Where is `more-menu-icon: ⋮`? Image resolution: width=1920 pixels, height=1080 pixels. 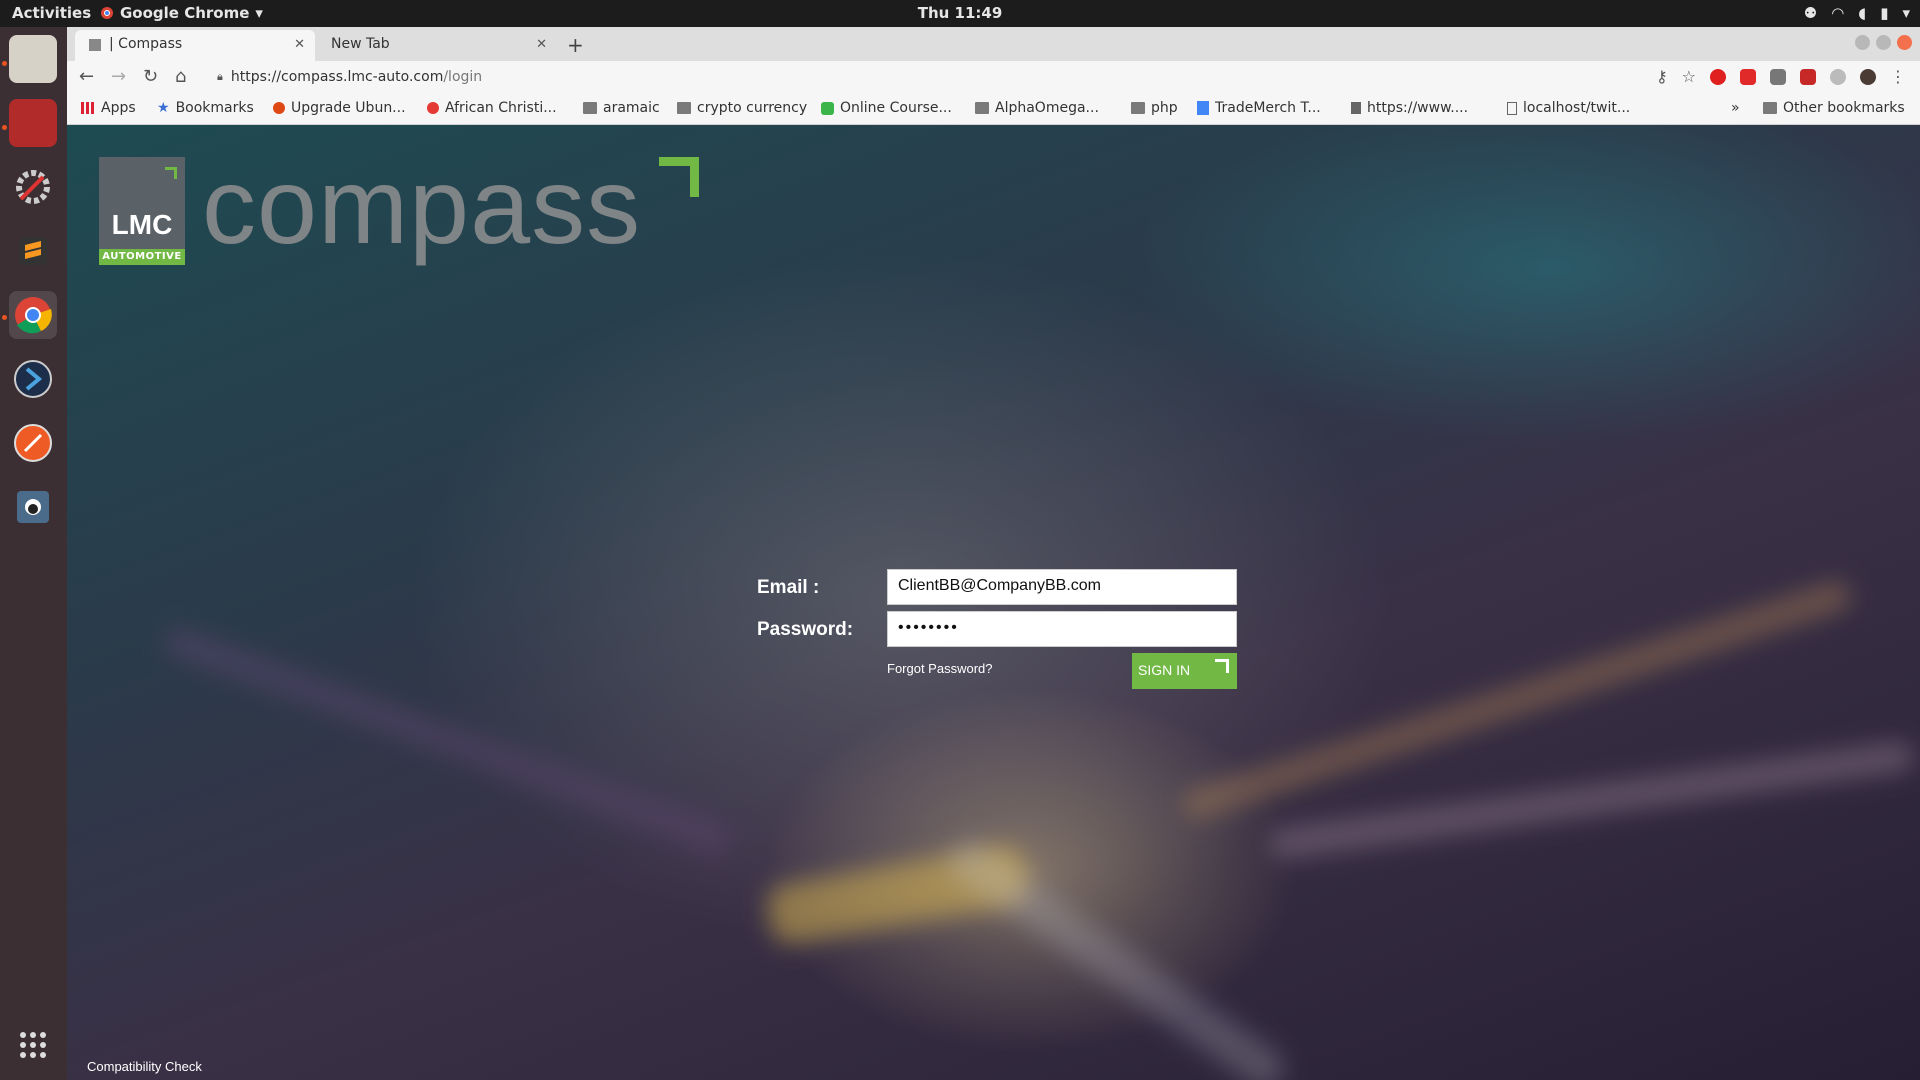
more-menu-icon: ⋮ is located at coordinates (1898, 76).